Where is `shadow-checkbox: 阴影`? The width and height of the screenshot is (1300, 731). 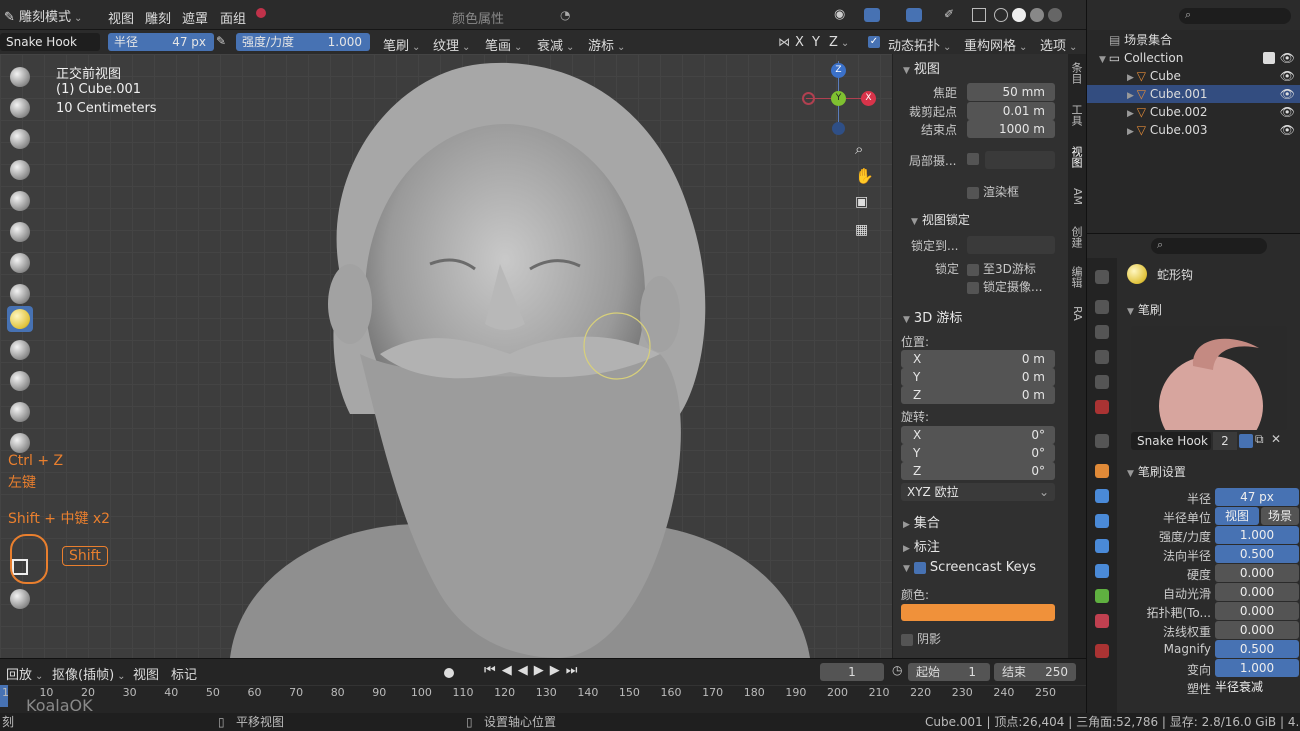 shadow-checkbox: 阴影 is located at coordinates (921, 638).